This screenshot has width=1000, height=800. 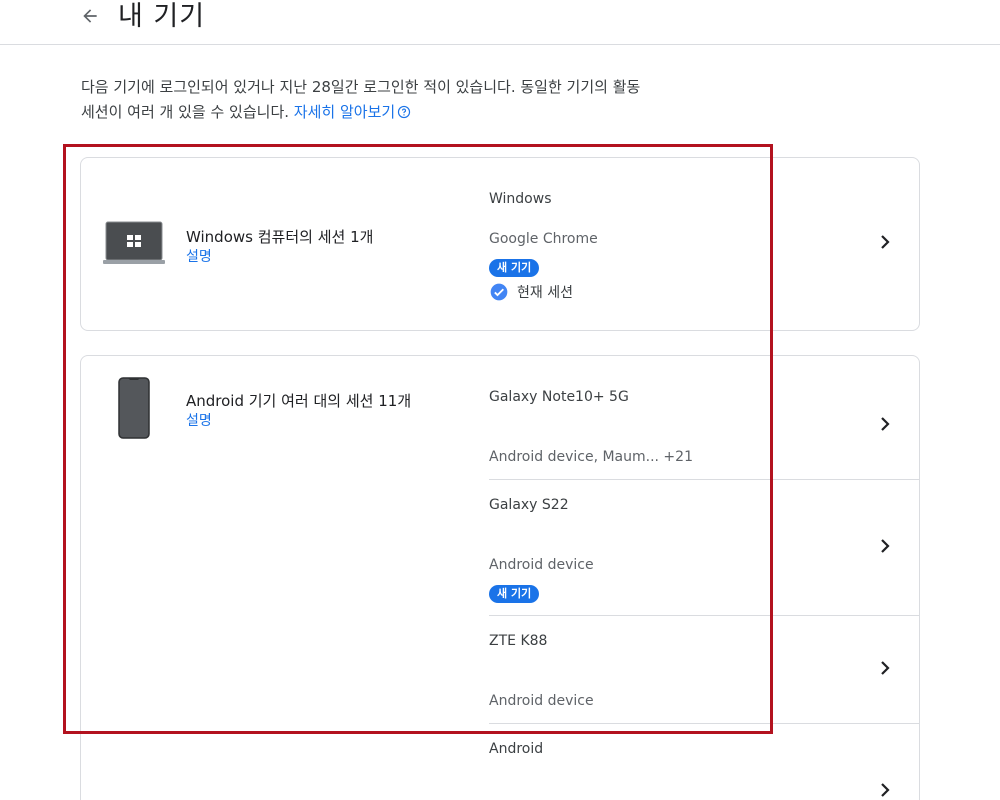 I want to click on page-header: 내 기기, so click(x=500, y=22).